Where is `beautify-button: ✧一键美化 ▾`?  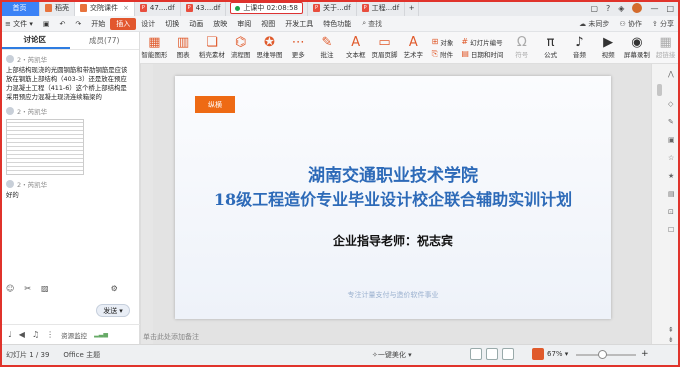
beautify-button: ✧一键美化 ▾ is located at coordinates (392, 355).